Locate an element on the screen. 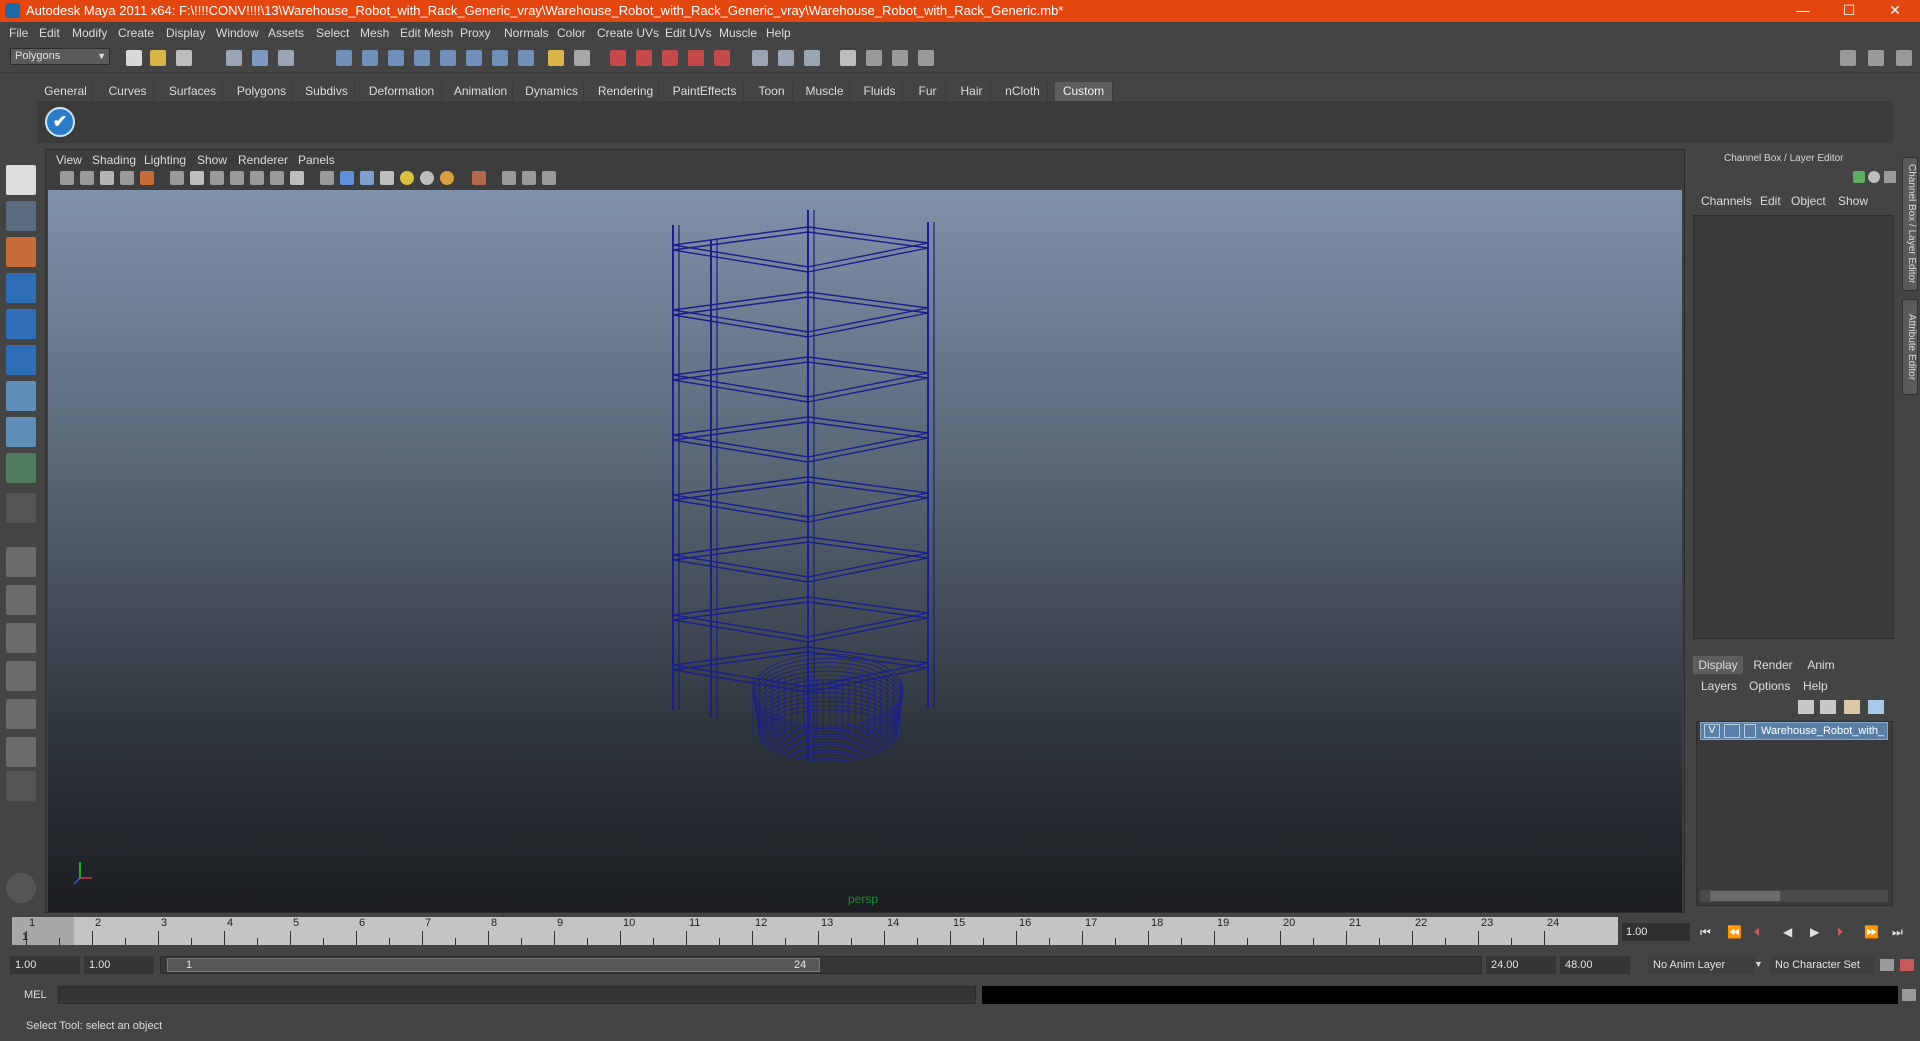 This screenshot has height=1041, width=1920. dope-sheet-icon is located at coordinates (874, 58).